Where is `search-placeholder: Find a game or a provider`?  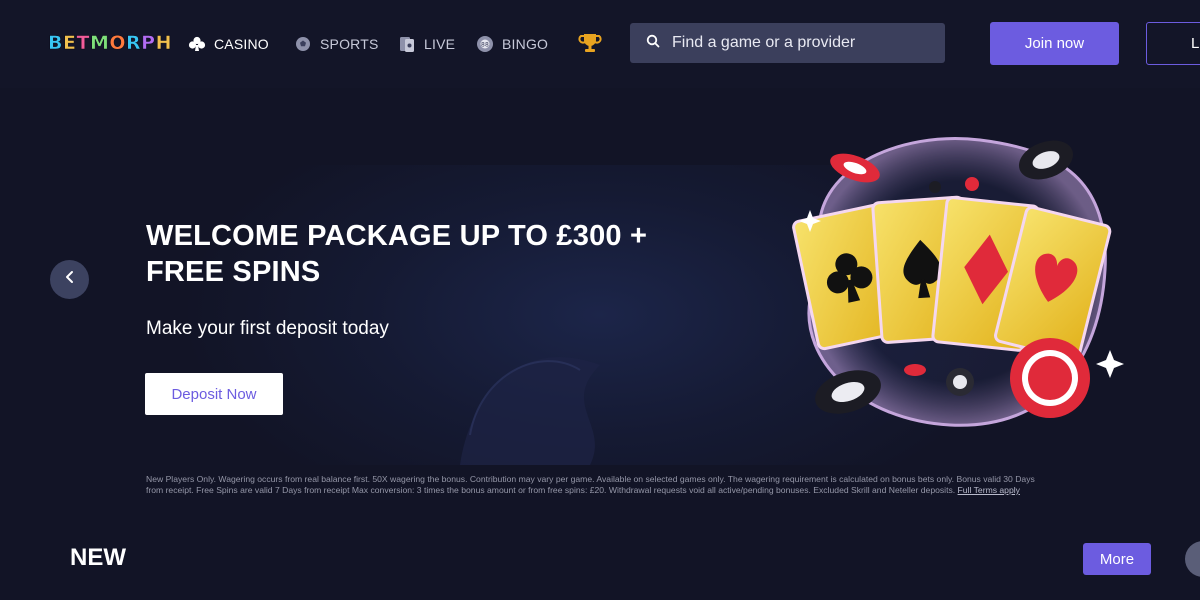 search-placeholder: Find a game or a provider is located at coordinates (764, 42).